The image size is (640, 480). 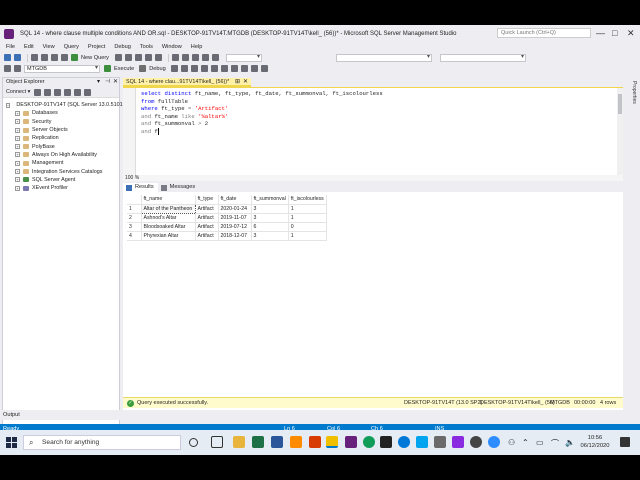 I want to click on tree-node-server: − DESKTOP-91TV14T (SQL Server 13.0.5101, so click(x=63, y=105).